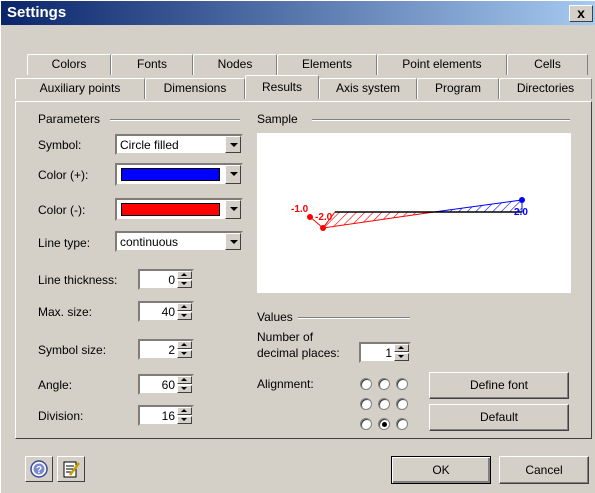 The height and width of the screenshot is (493, 595). Describe the element at coordinates (384, 384) in the screenshot. I see `align-top-center-radio` at that location.